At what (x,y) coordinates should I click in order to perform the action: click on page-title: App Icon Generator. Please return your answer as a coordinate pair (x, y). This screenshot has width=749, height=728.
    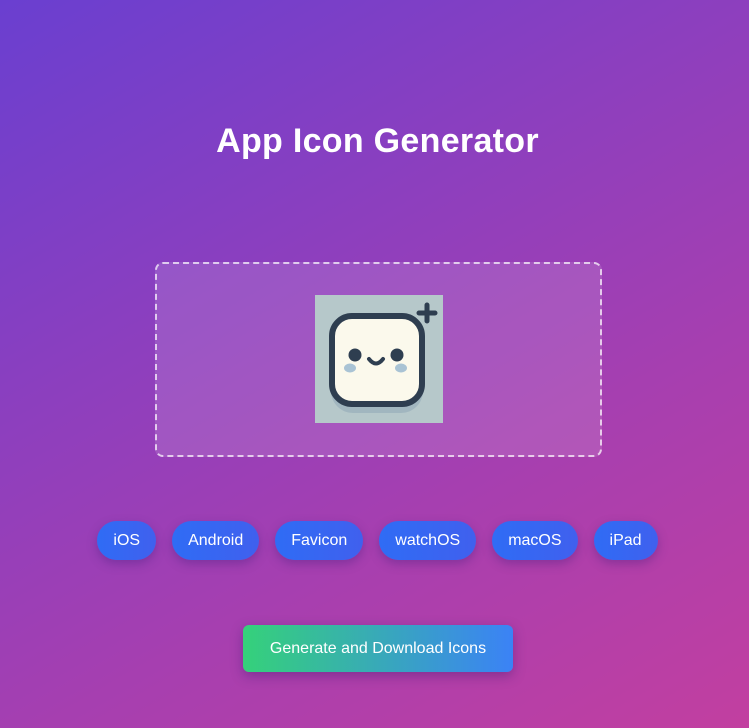
    Looking at the image, I should click on (377, 141).